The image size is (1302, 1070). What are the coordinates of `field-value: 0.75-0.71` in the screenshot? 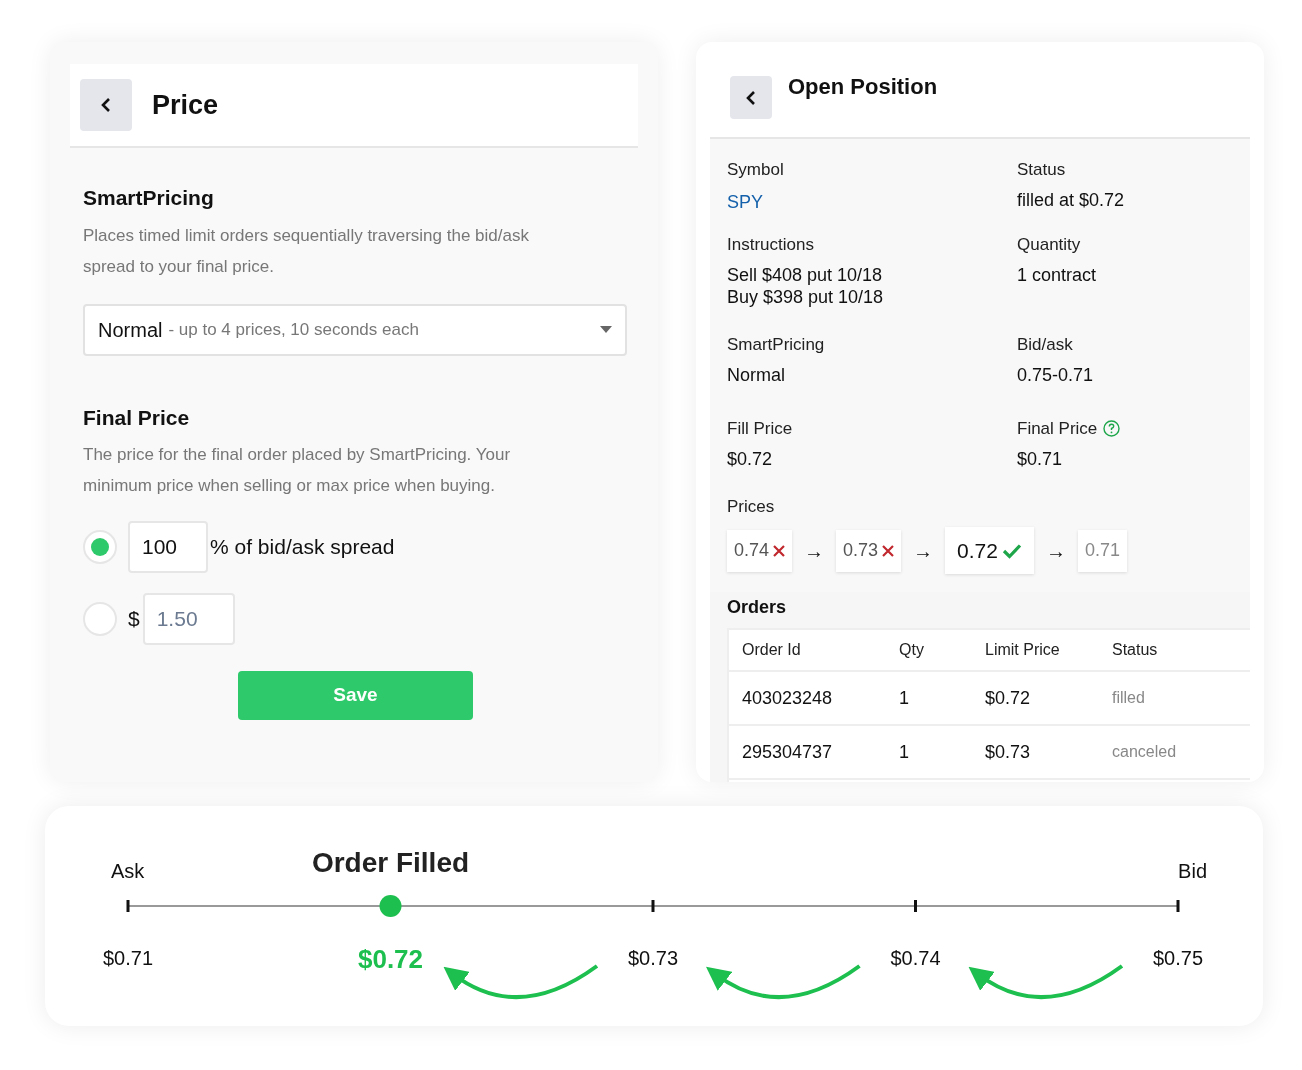 It's located at (1056, 374).